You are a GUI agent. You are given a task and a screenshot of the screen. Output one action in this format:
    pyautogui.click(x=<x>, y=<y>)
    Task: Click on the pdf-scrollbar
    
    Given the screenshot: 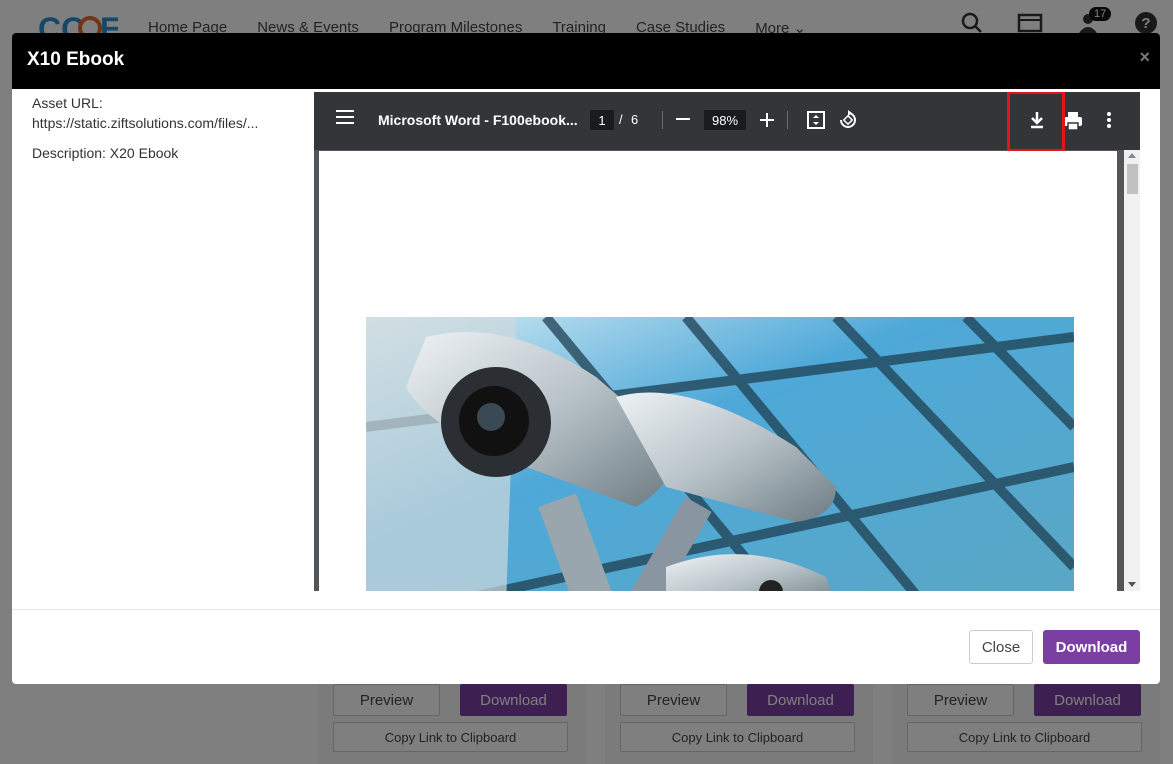 What is the action you would take?
    pyautogui.click(x=1132, y=370)
    